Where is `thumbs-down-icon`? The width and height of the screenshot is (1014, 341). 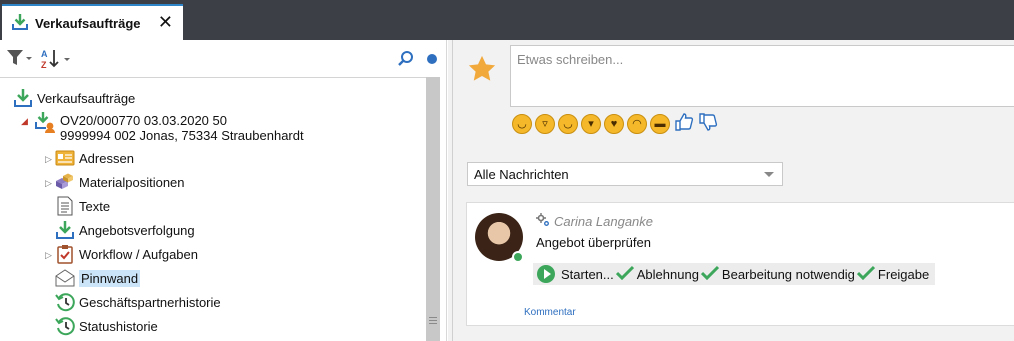 thumbs-down-icon is located at coordinates (708, 123).